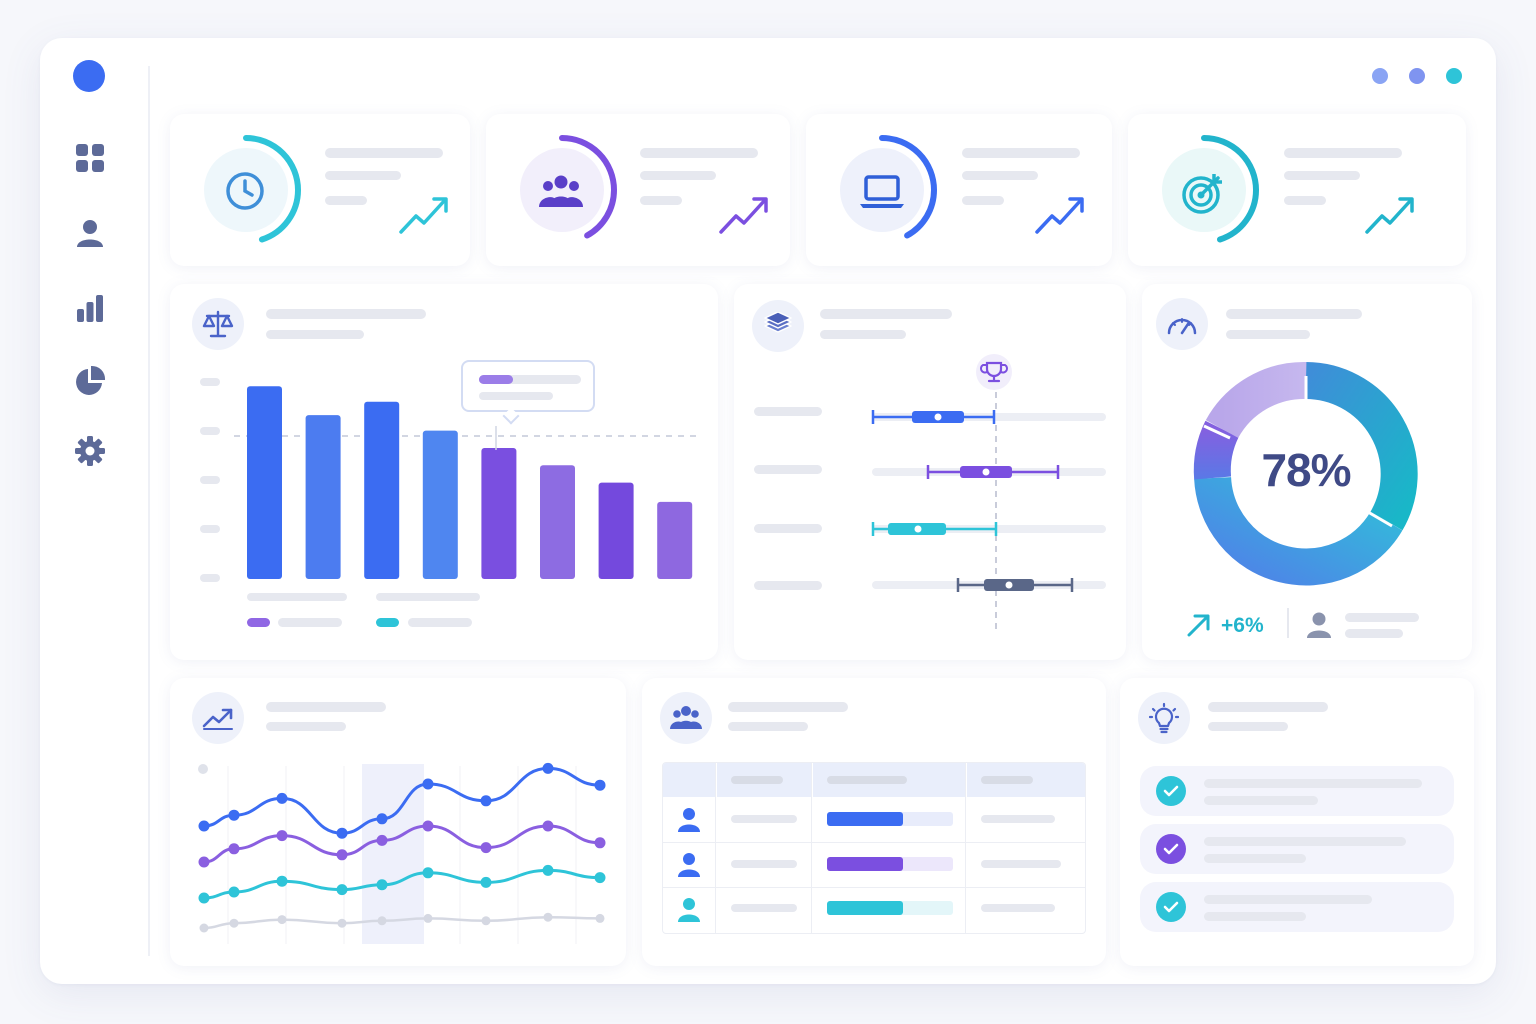 The width and height of the screenshot is (1536, 1024). What do you see at coordinates (90, 308) in the screenshot?
I see `nav-bar-chart-icon` at bounding box center [90, 308].